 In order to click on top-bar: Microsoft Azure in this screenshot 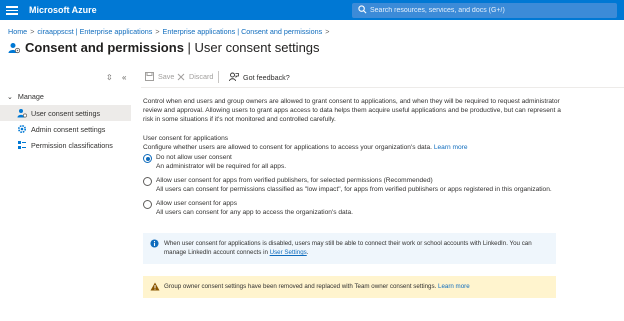, I will do `click(312, 10)`.